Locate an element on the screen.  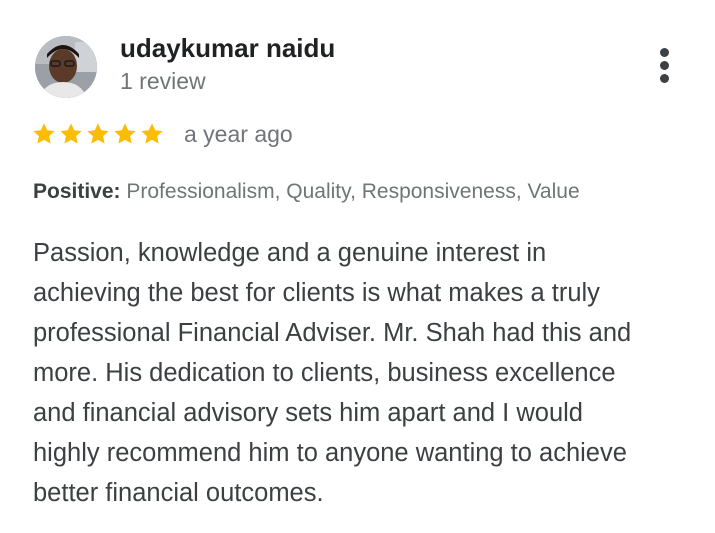
review-count: 1 review is located at coordinates (163, 81).